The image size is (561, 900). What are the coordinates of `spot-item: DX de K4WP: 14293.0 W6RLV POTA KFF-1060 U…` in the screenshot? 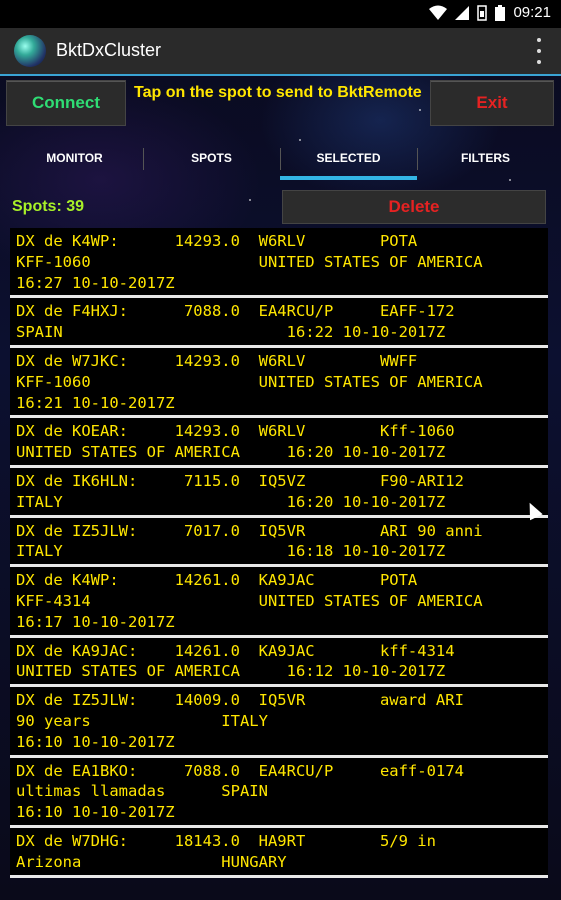 It's located at (279, 263).